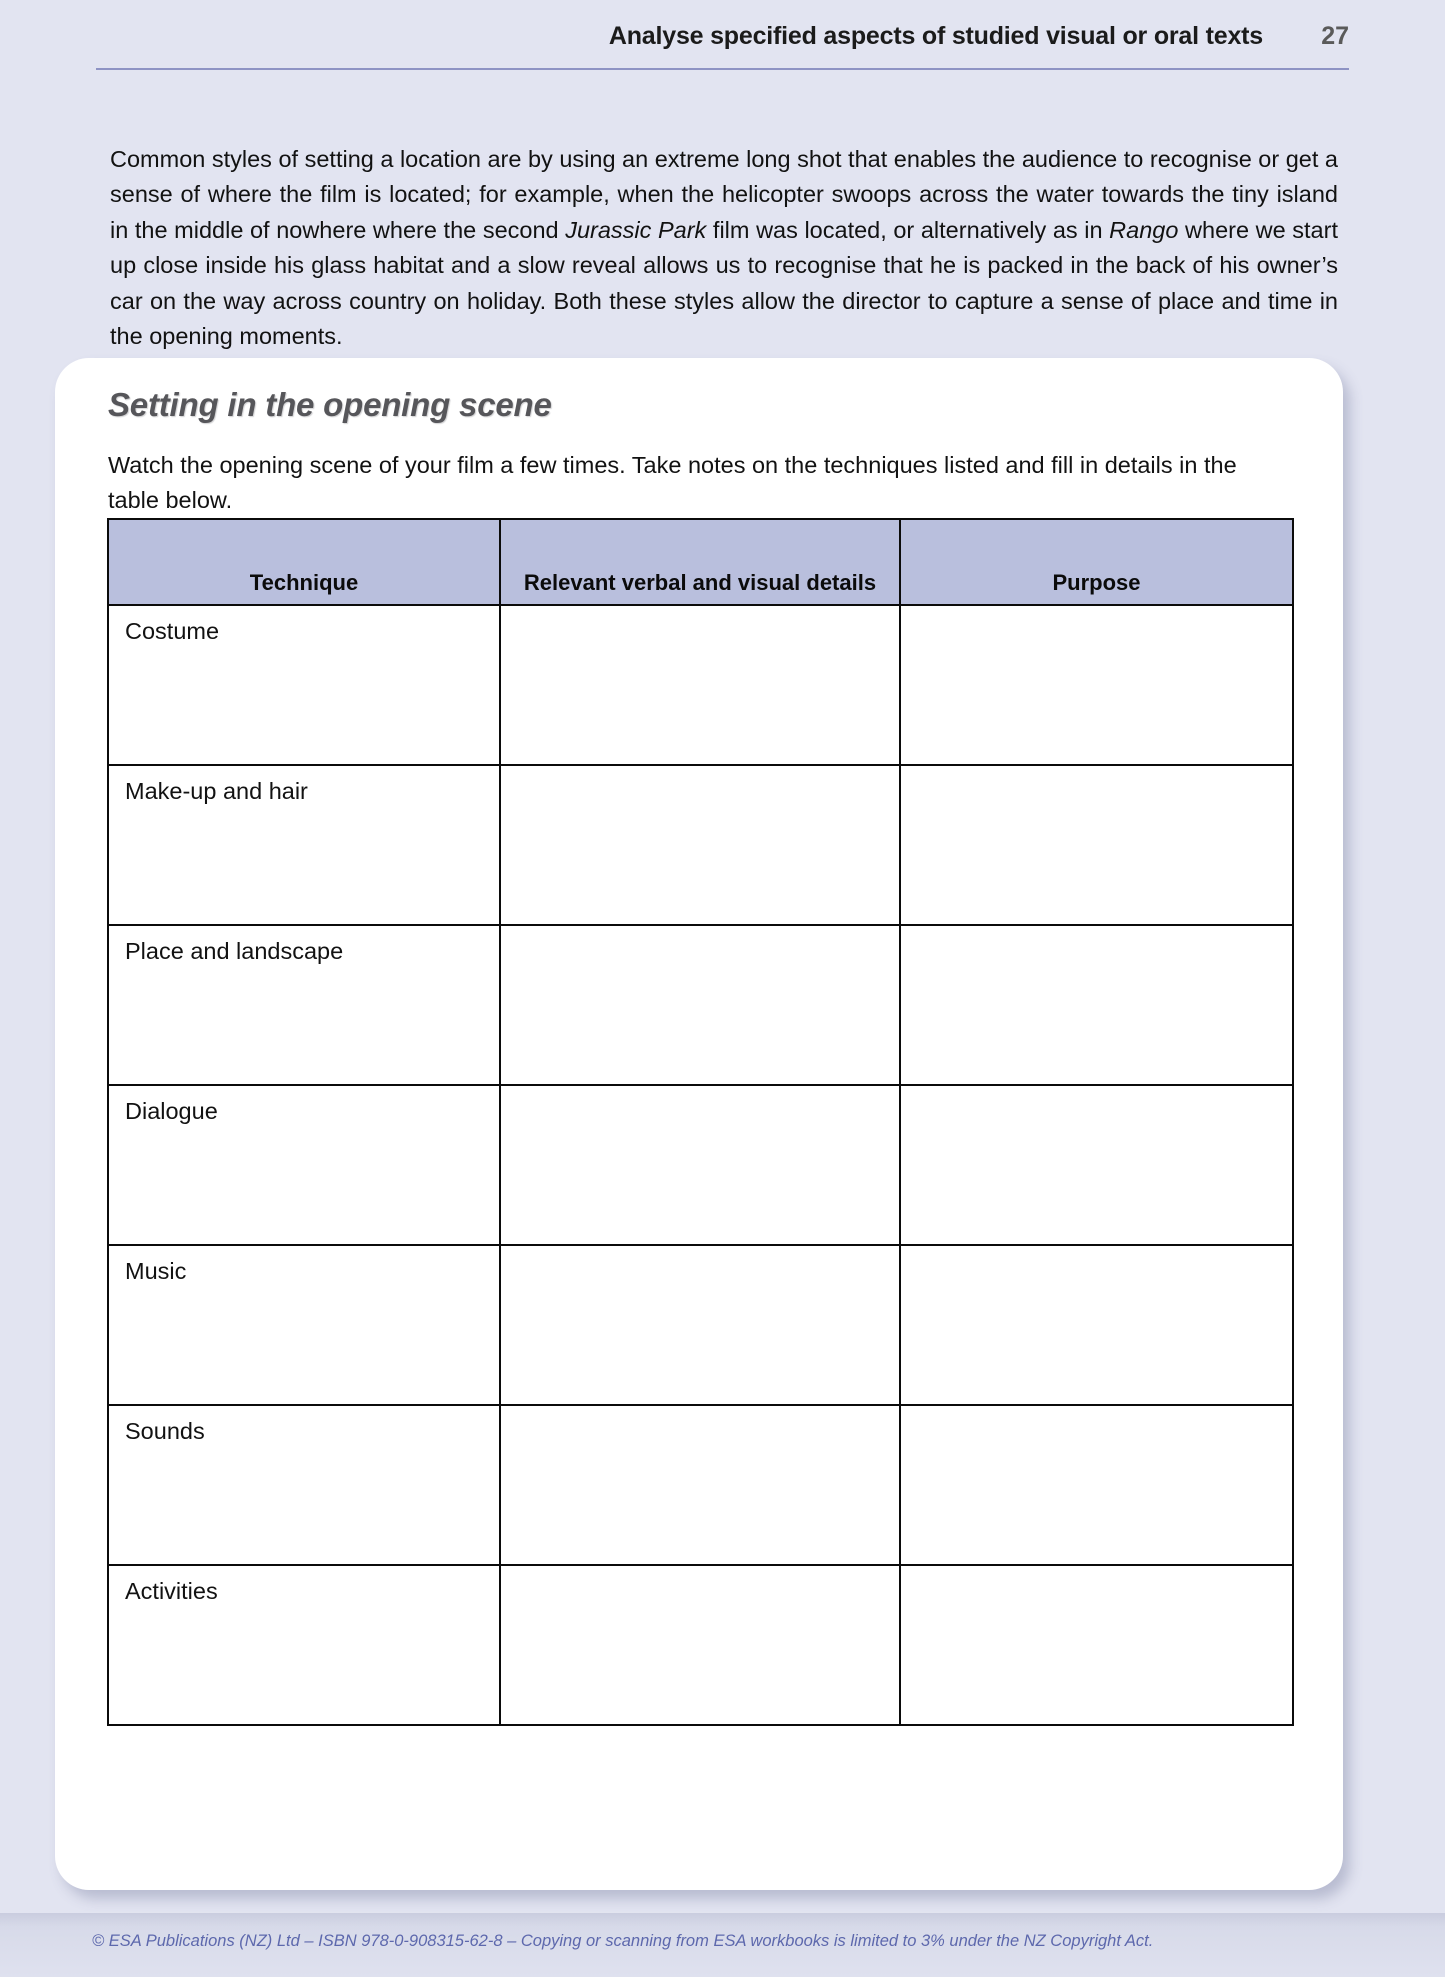  I want to click on column-header-technique: Technique, so click(304, 562).